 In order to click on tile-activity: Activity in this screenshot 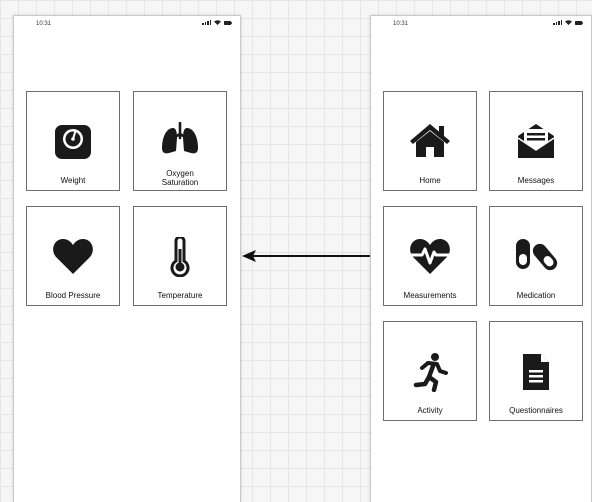, I will do `click(430, 371)`.